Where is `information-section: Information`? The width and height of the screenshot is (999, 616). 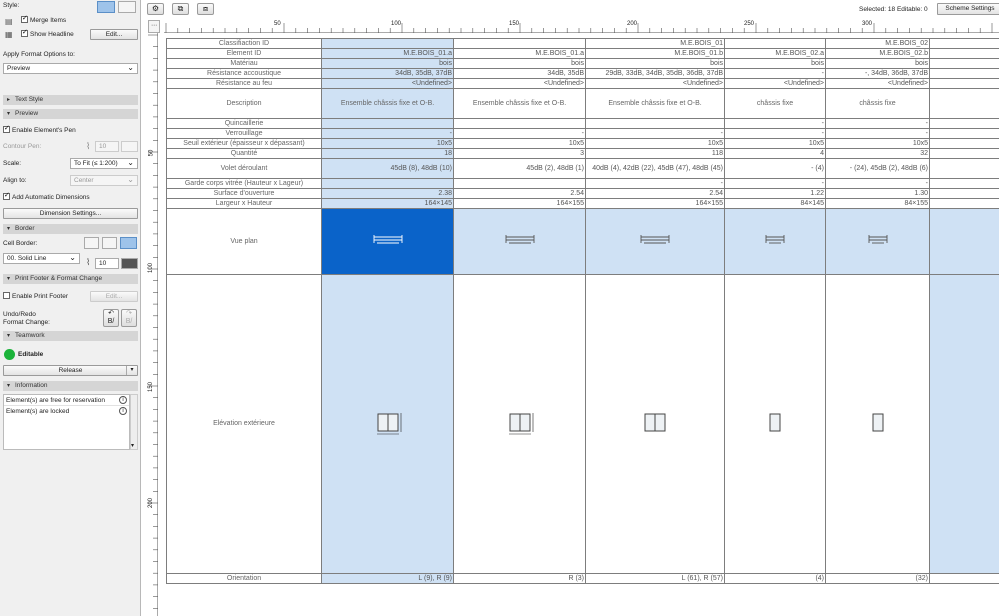 information-section: Information is located at coordinates (70, 386).